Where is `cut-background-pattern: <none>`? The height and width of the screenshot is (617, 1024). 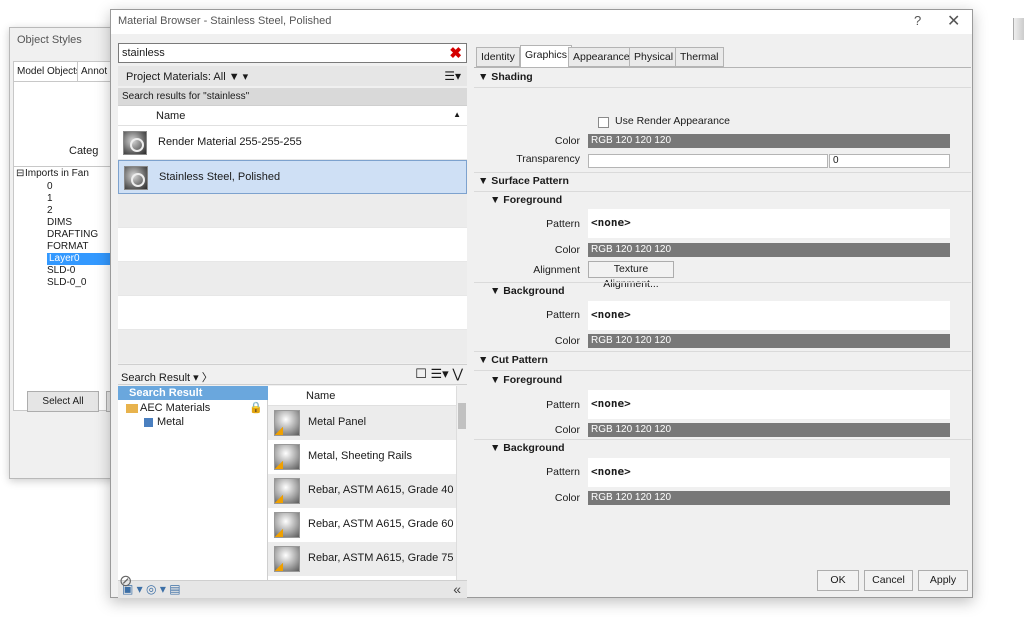 cut-background-pattern: <none> is located at coordinates (769, 472).